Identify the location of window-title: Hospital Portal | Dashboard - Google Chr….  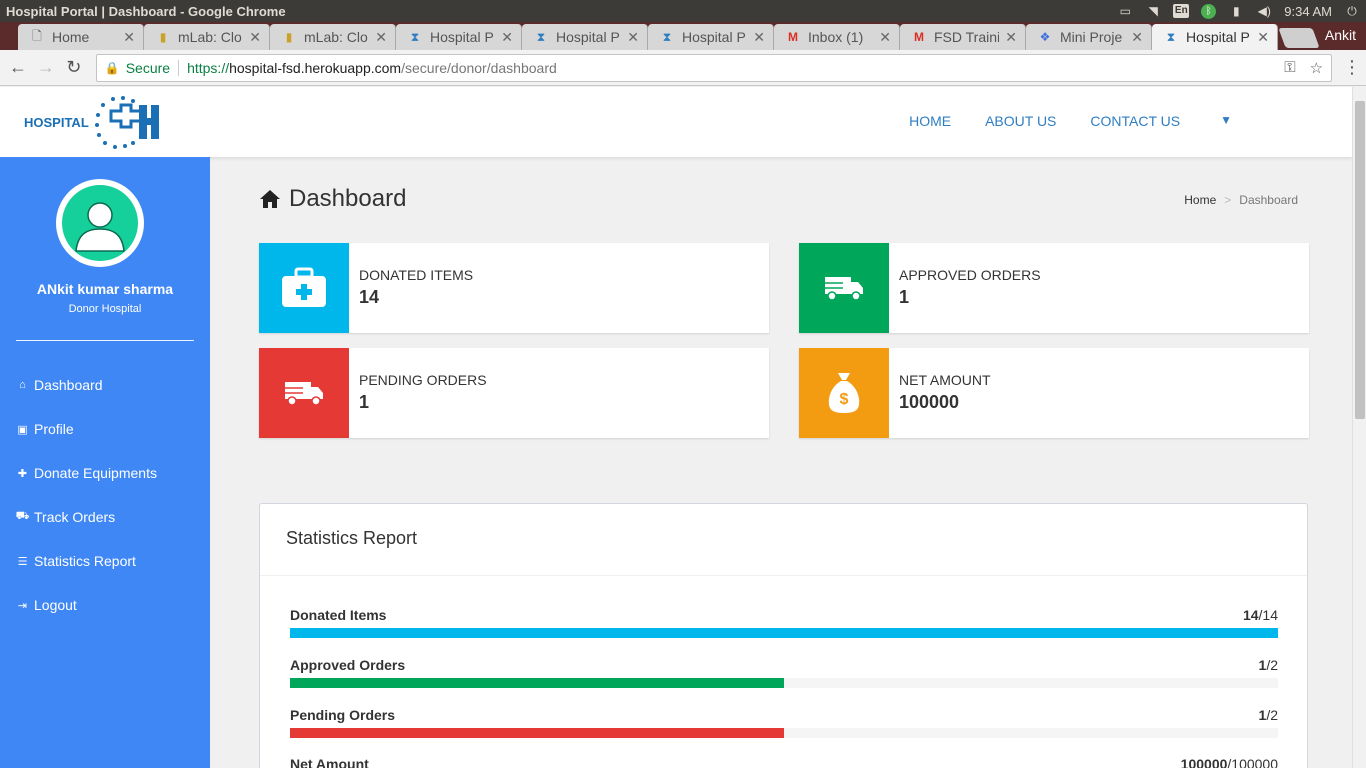
(146, 11).